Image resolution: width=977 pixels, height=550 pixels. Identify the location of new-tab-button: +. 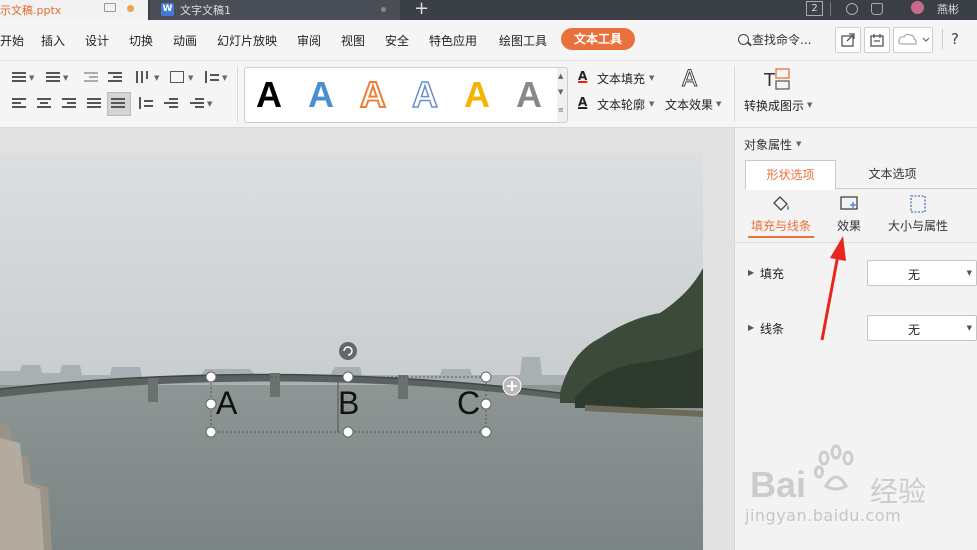
(421, 9).